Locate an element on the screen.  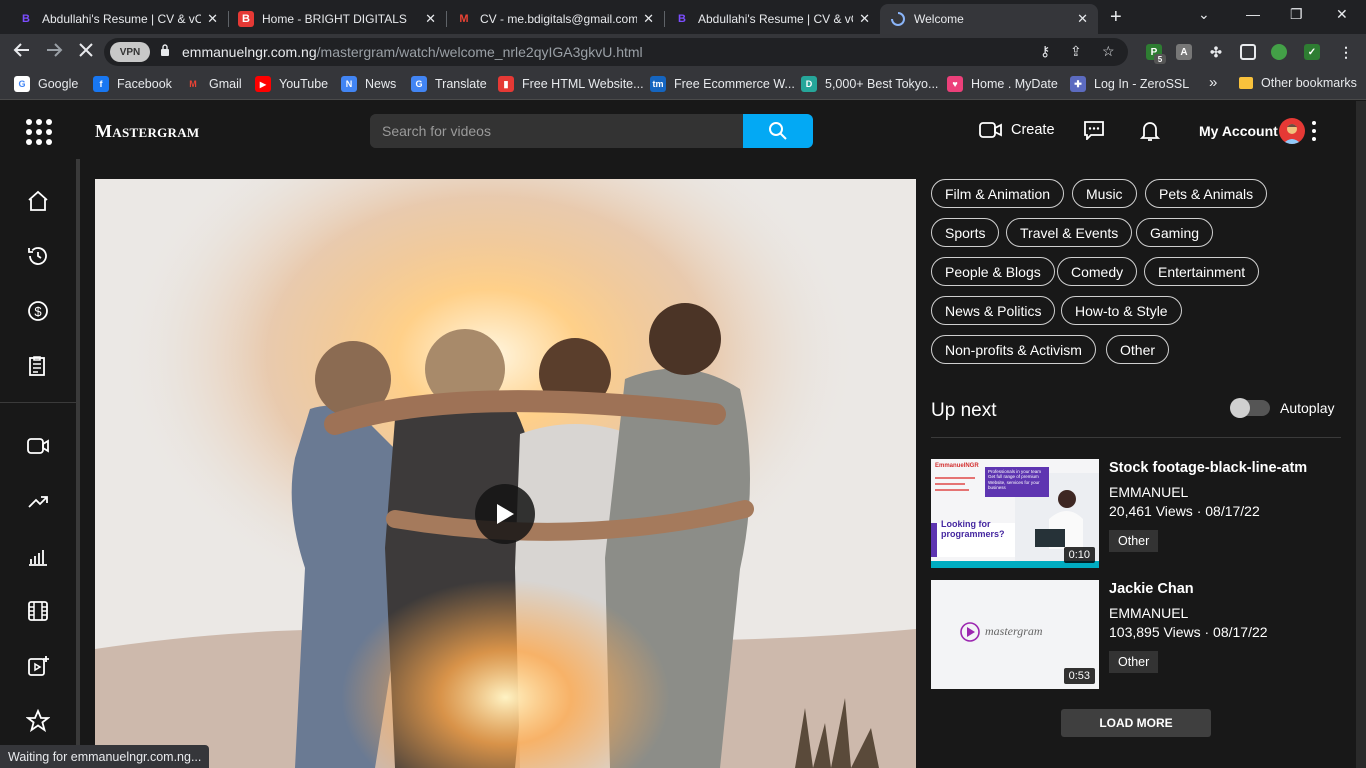
category-chip: Music is located at coordinates (1104, 193).